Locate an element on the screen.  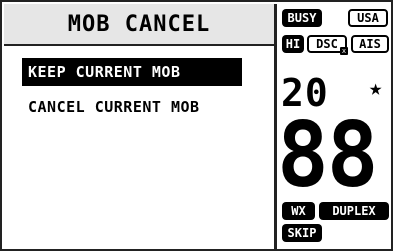
wx-badge: WX is located at coordinates (298, 211).